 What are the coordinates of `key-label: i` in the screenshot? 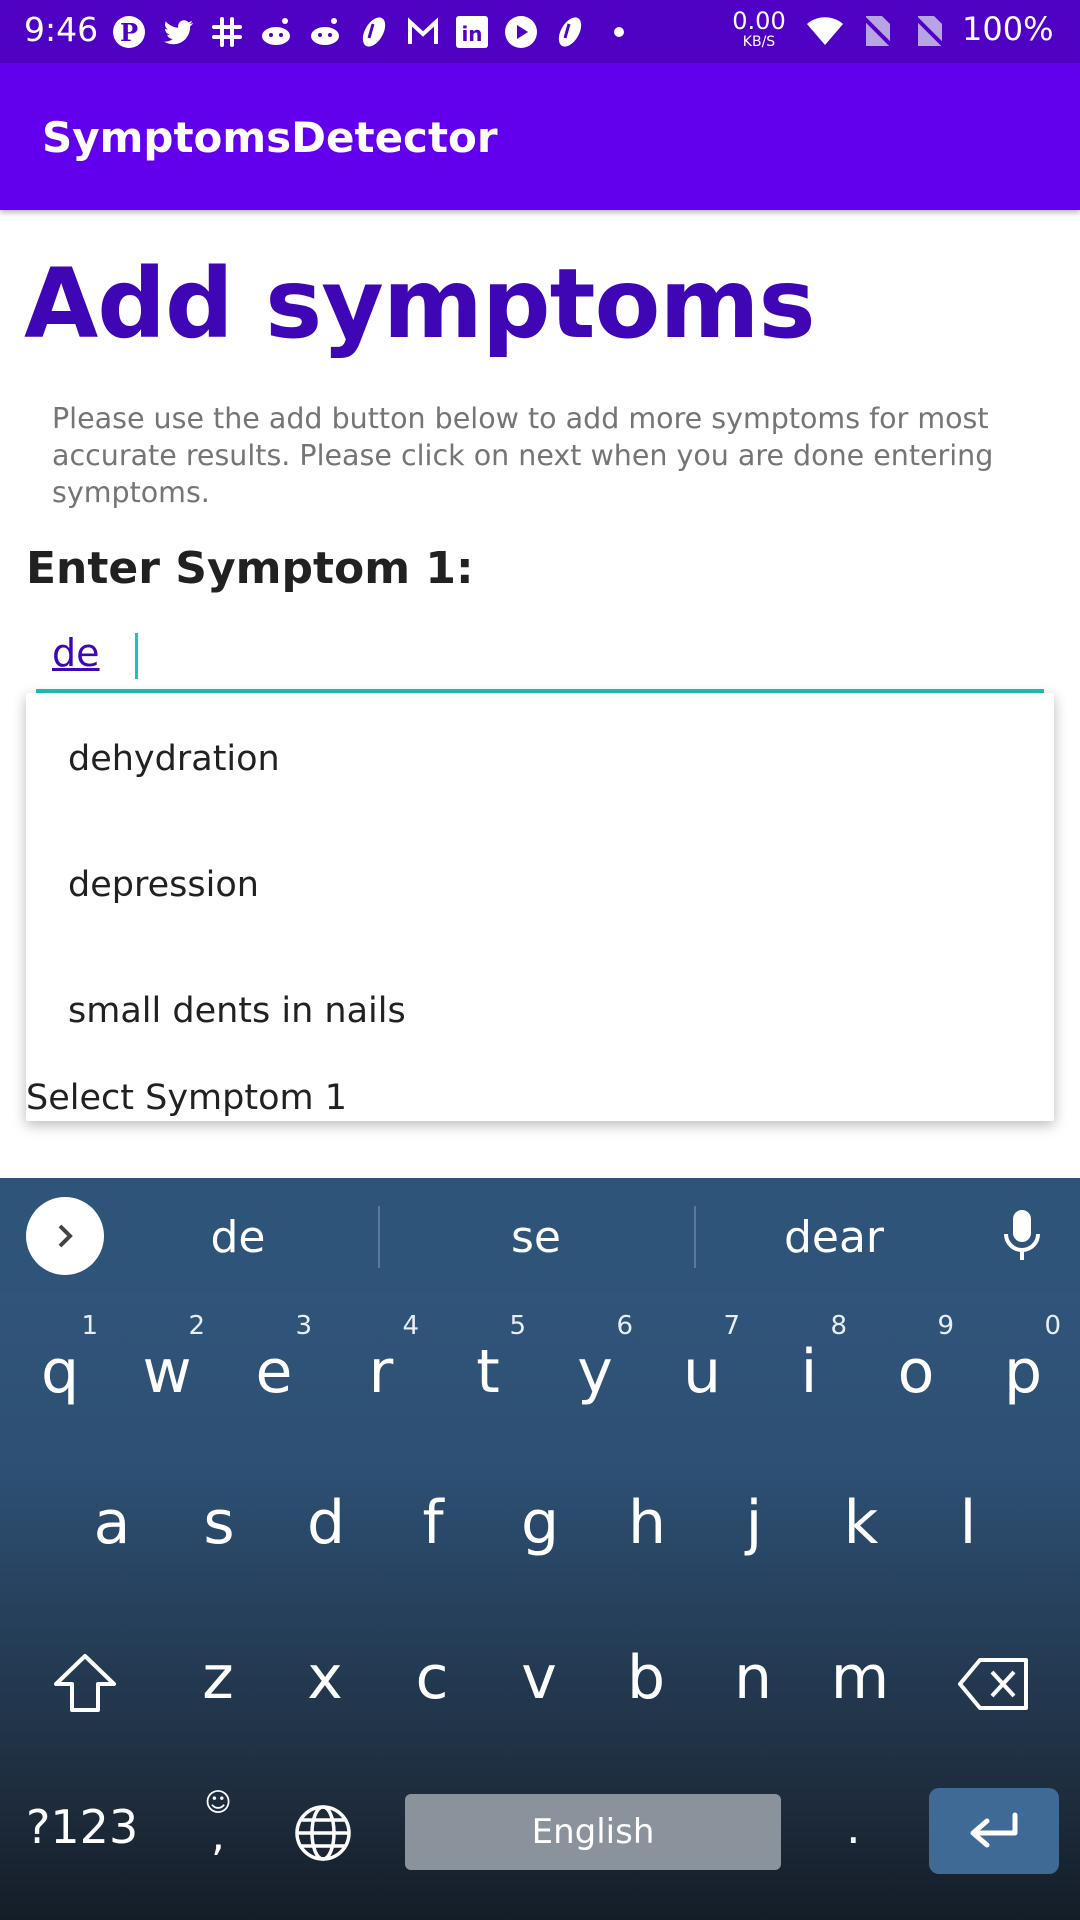 It's located at (809, 1372).